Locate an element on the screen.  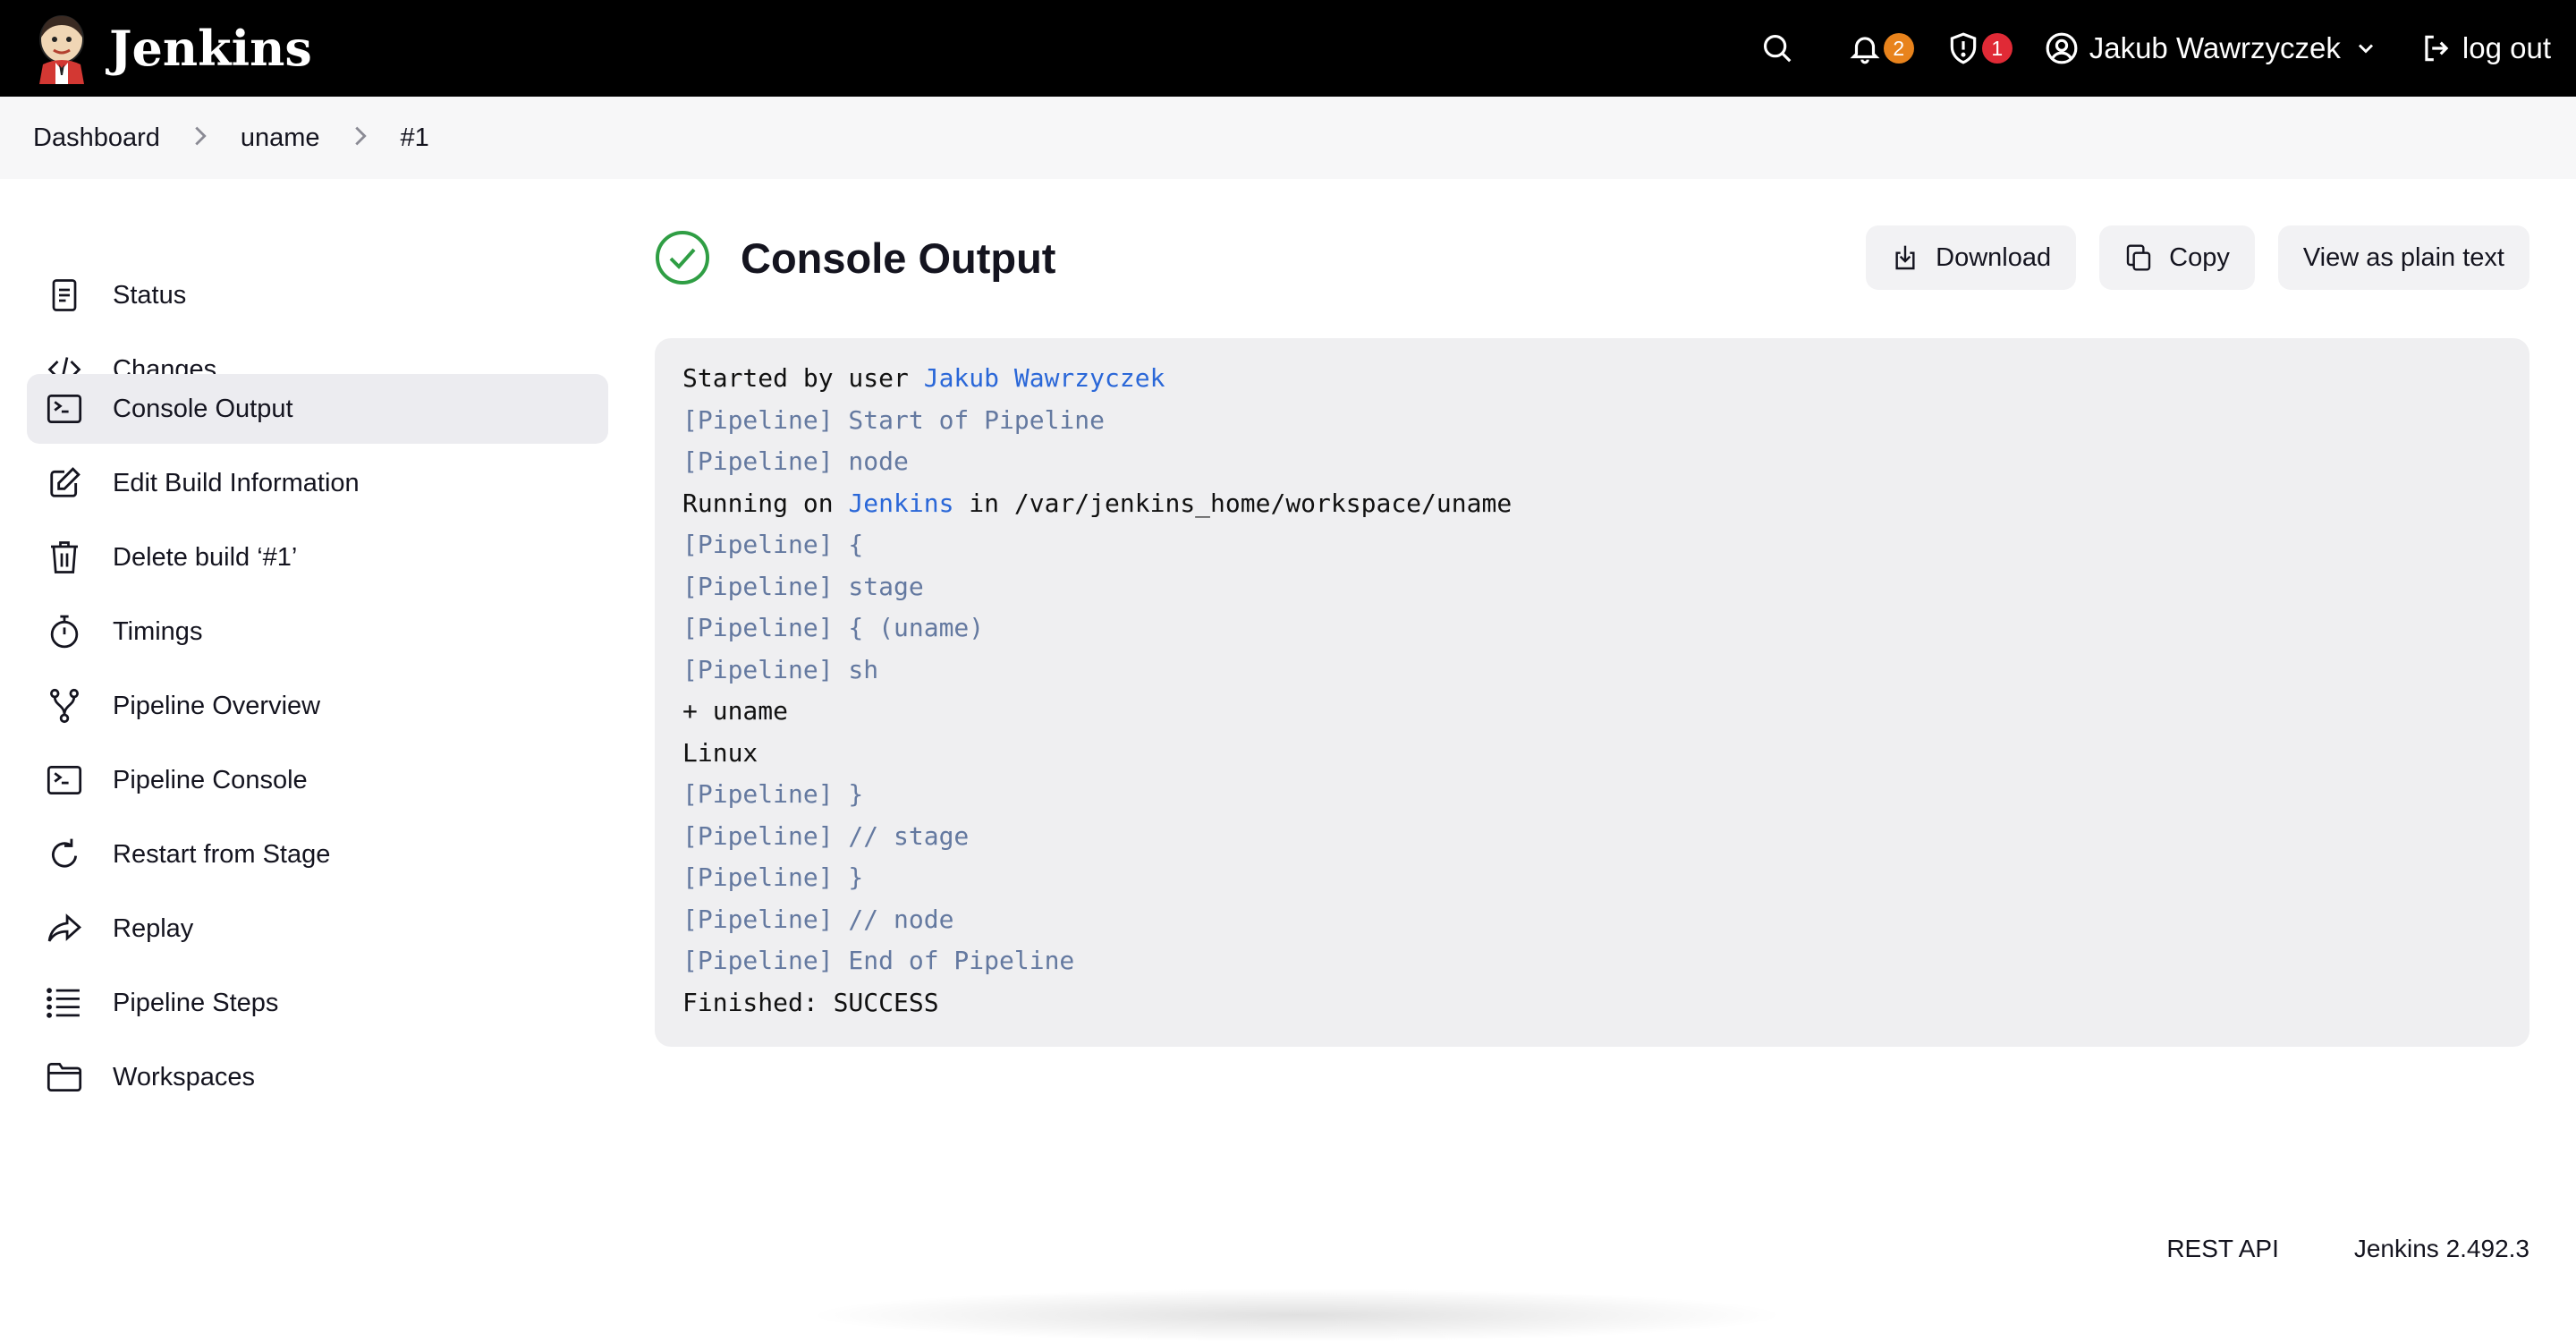
share-arrow-icon is located at coordinates (64, 929).